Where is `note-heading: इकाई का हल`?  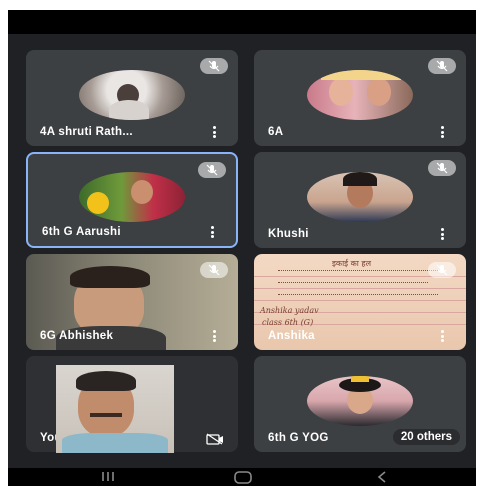 note-heading: इकाई का हल is located at coordinates (352, 263).